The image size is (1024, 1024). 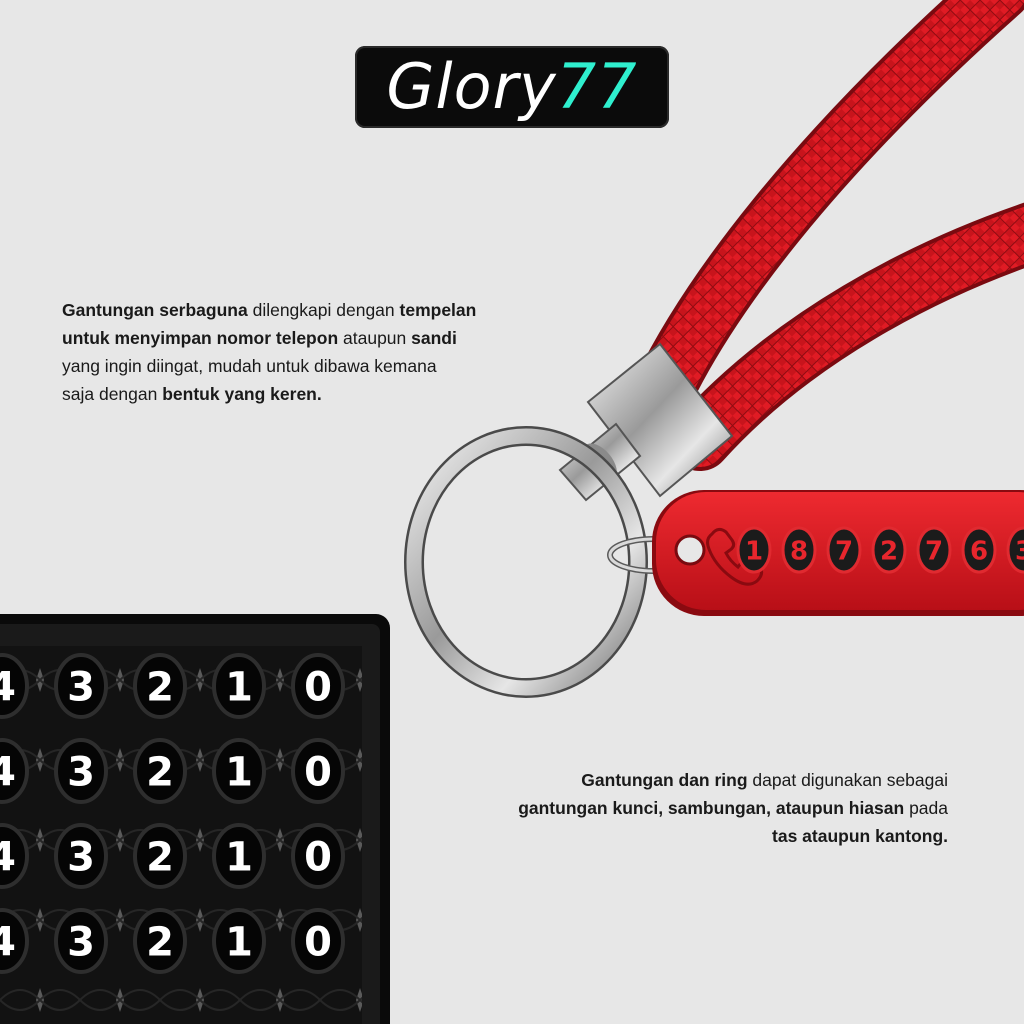 What do you see at coordinates (438, 310) in the screenshot?
I see `caption-bold: tempelan` at bounding box center [438, 310].